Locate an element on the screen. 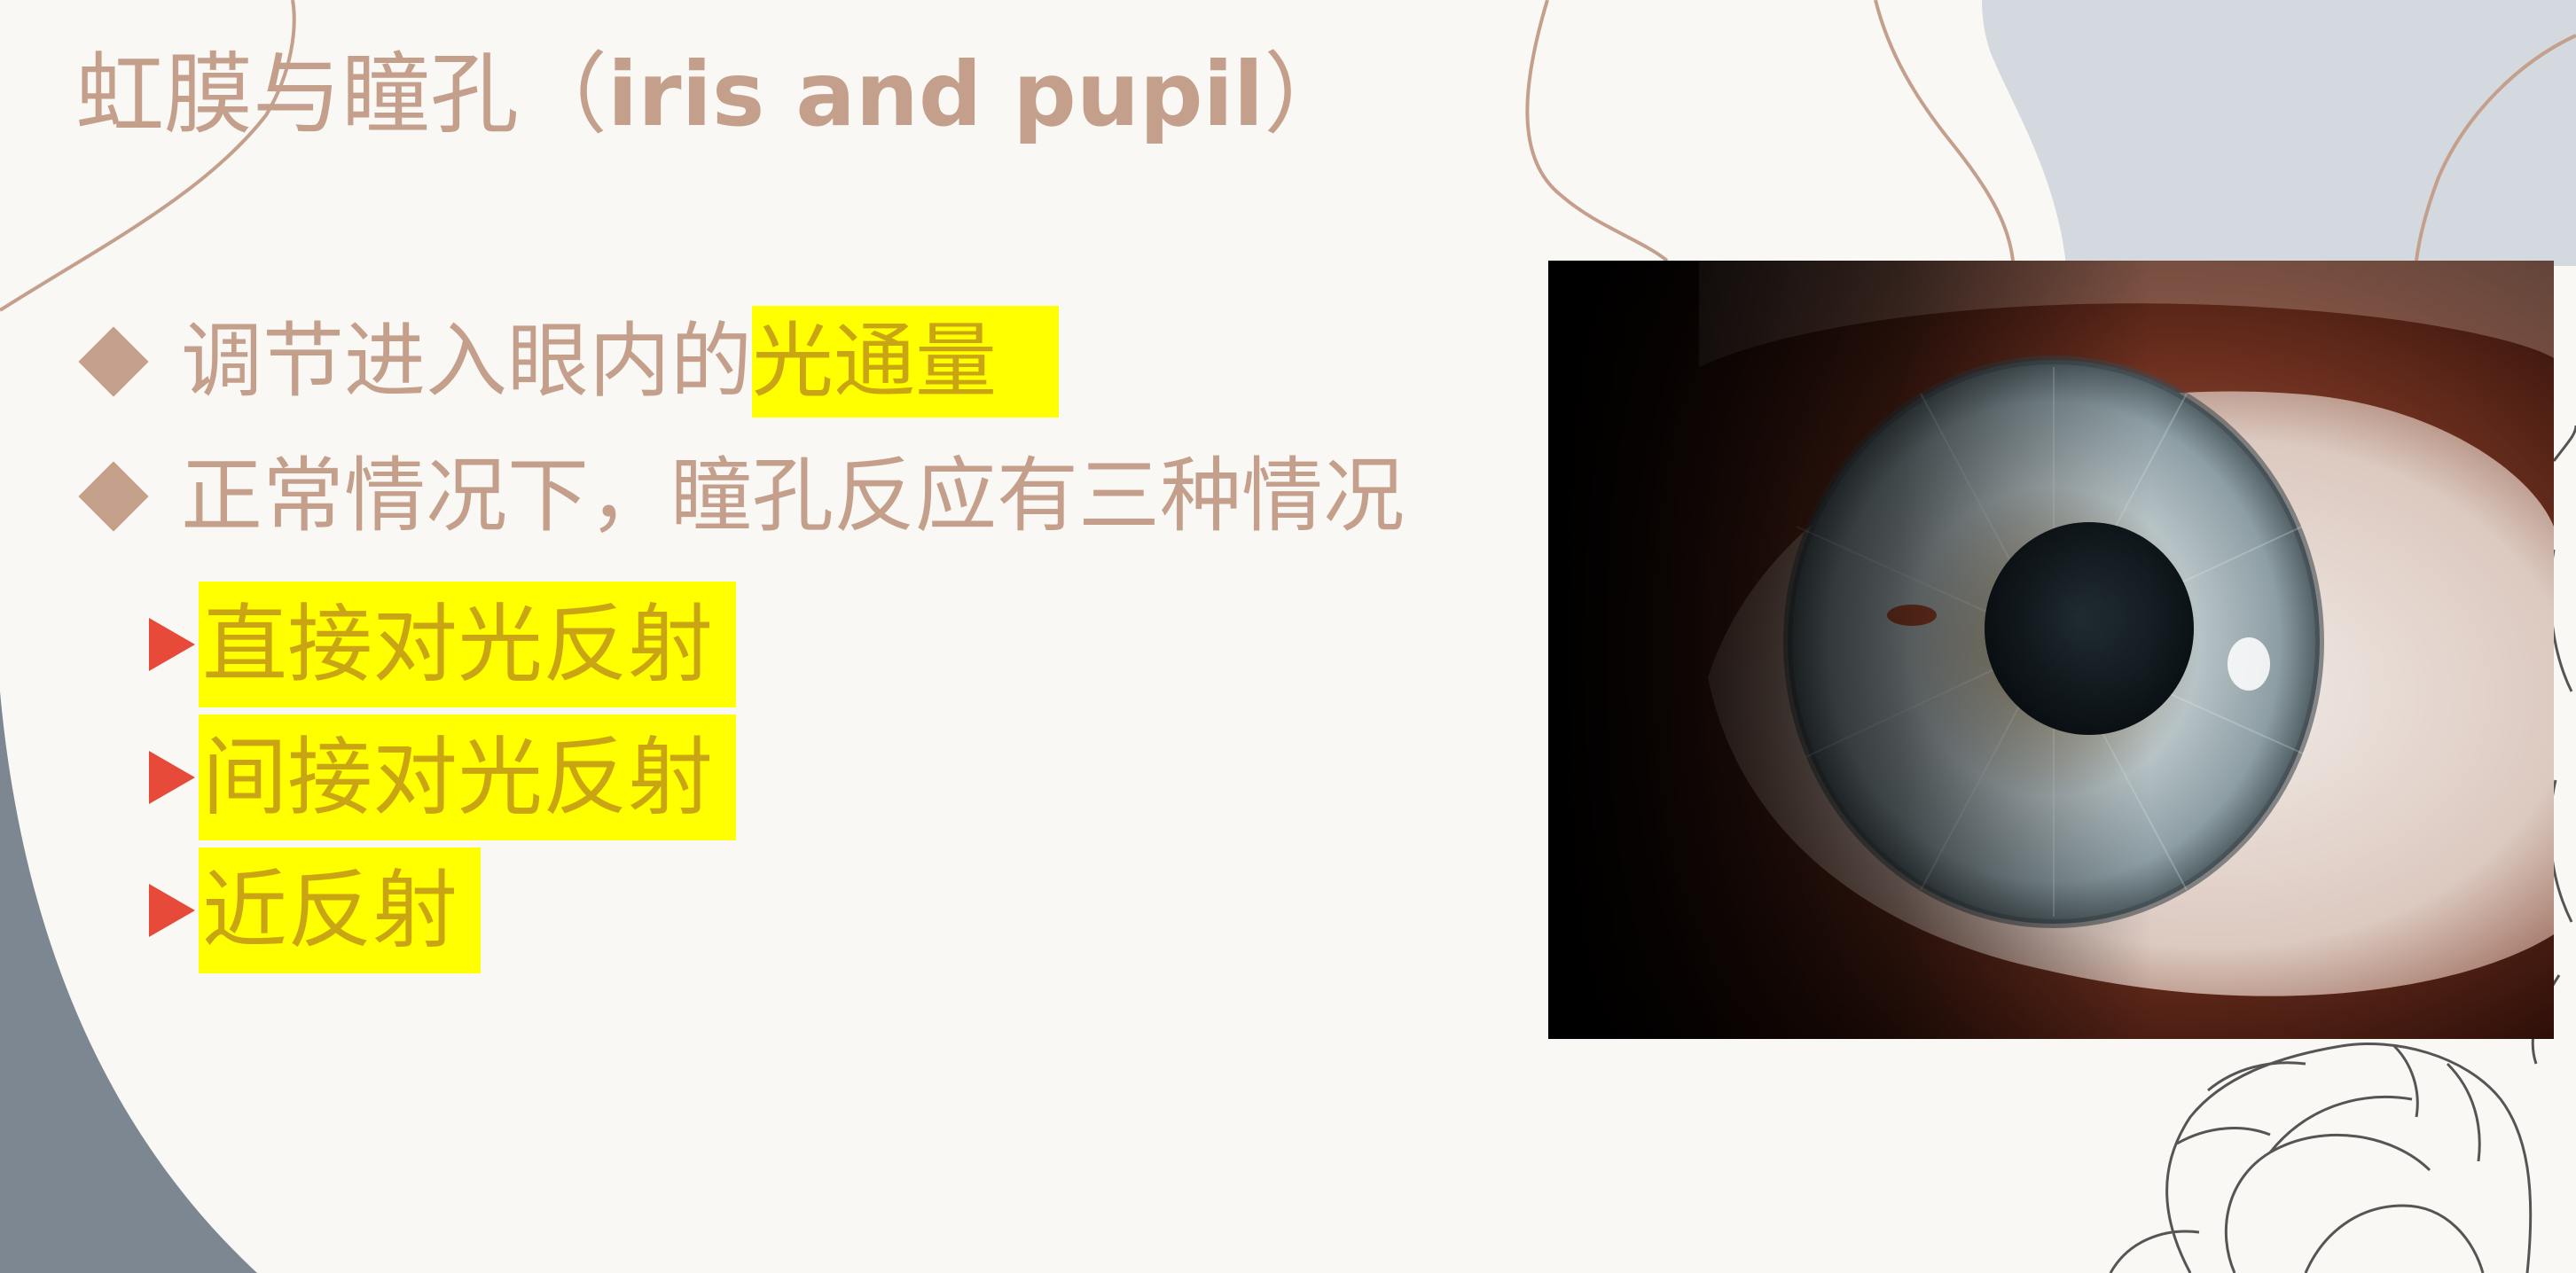 Image resolution: width=2576 pixels, height=1273 pixels. bullet-text: 正常情况下，瞳孔反应有三种情况 is located at coordinates (793, 496).